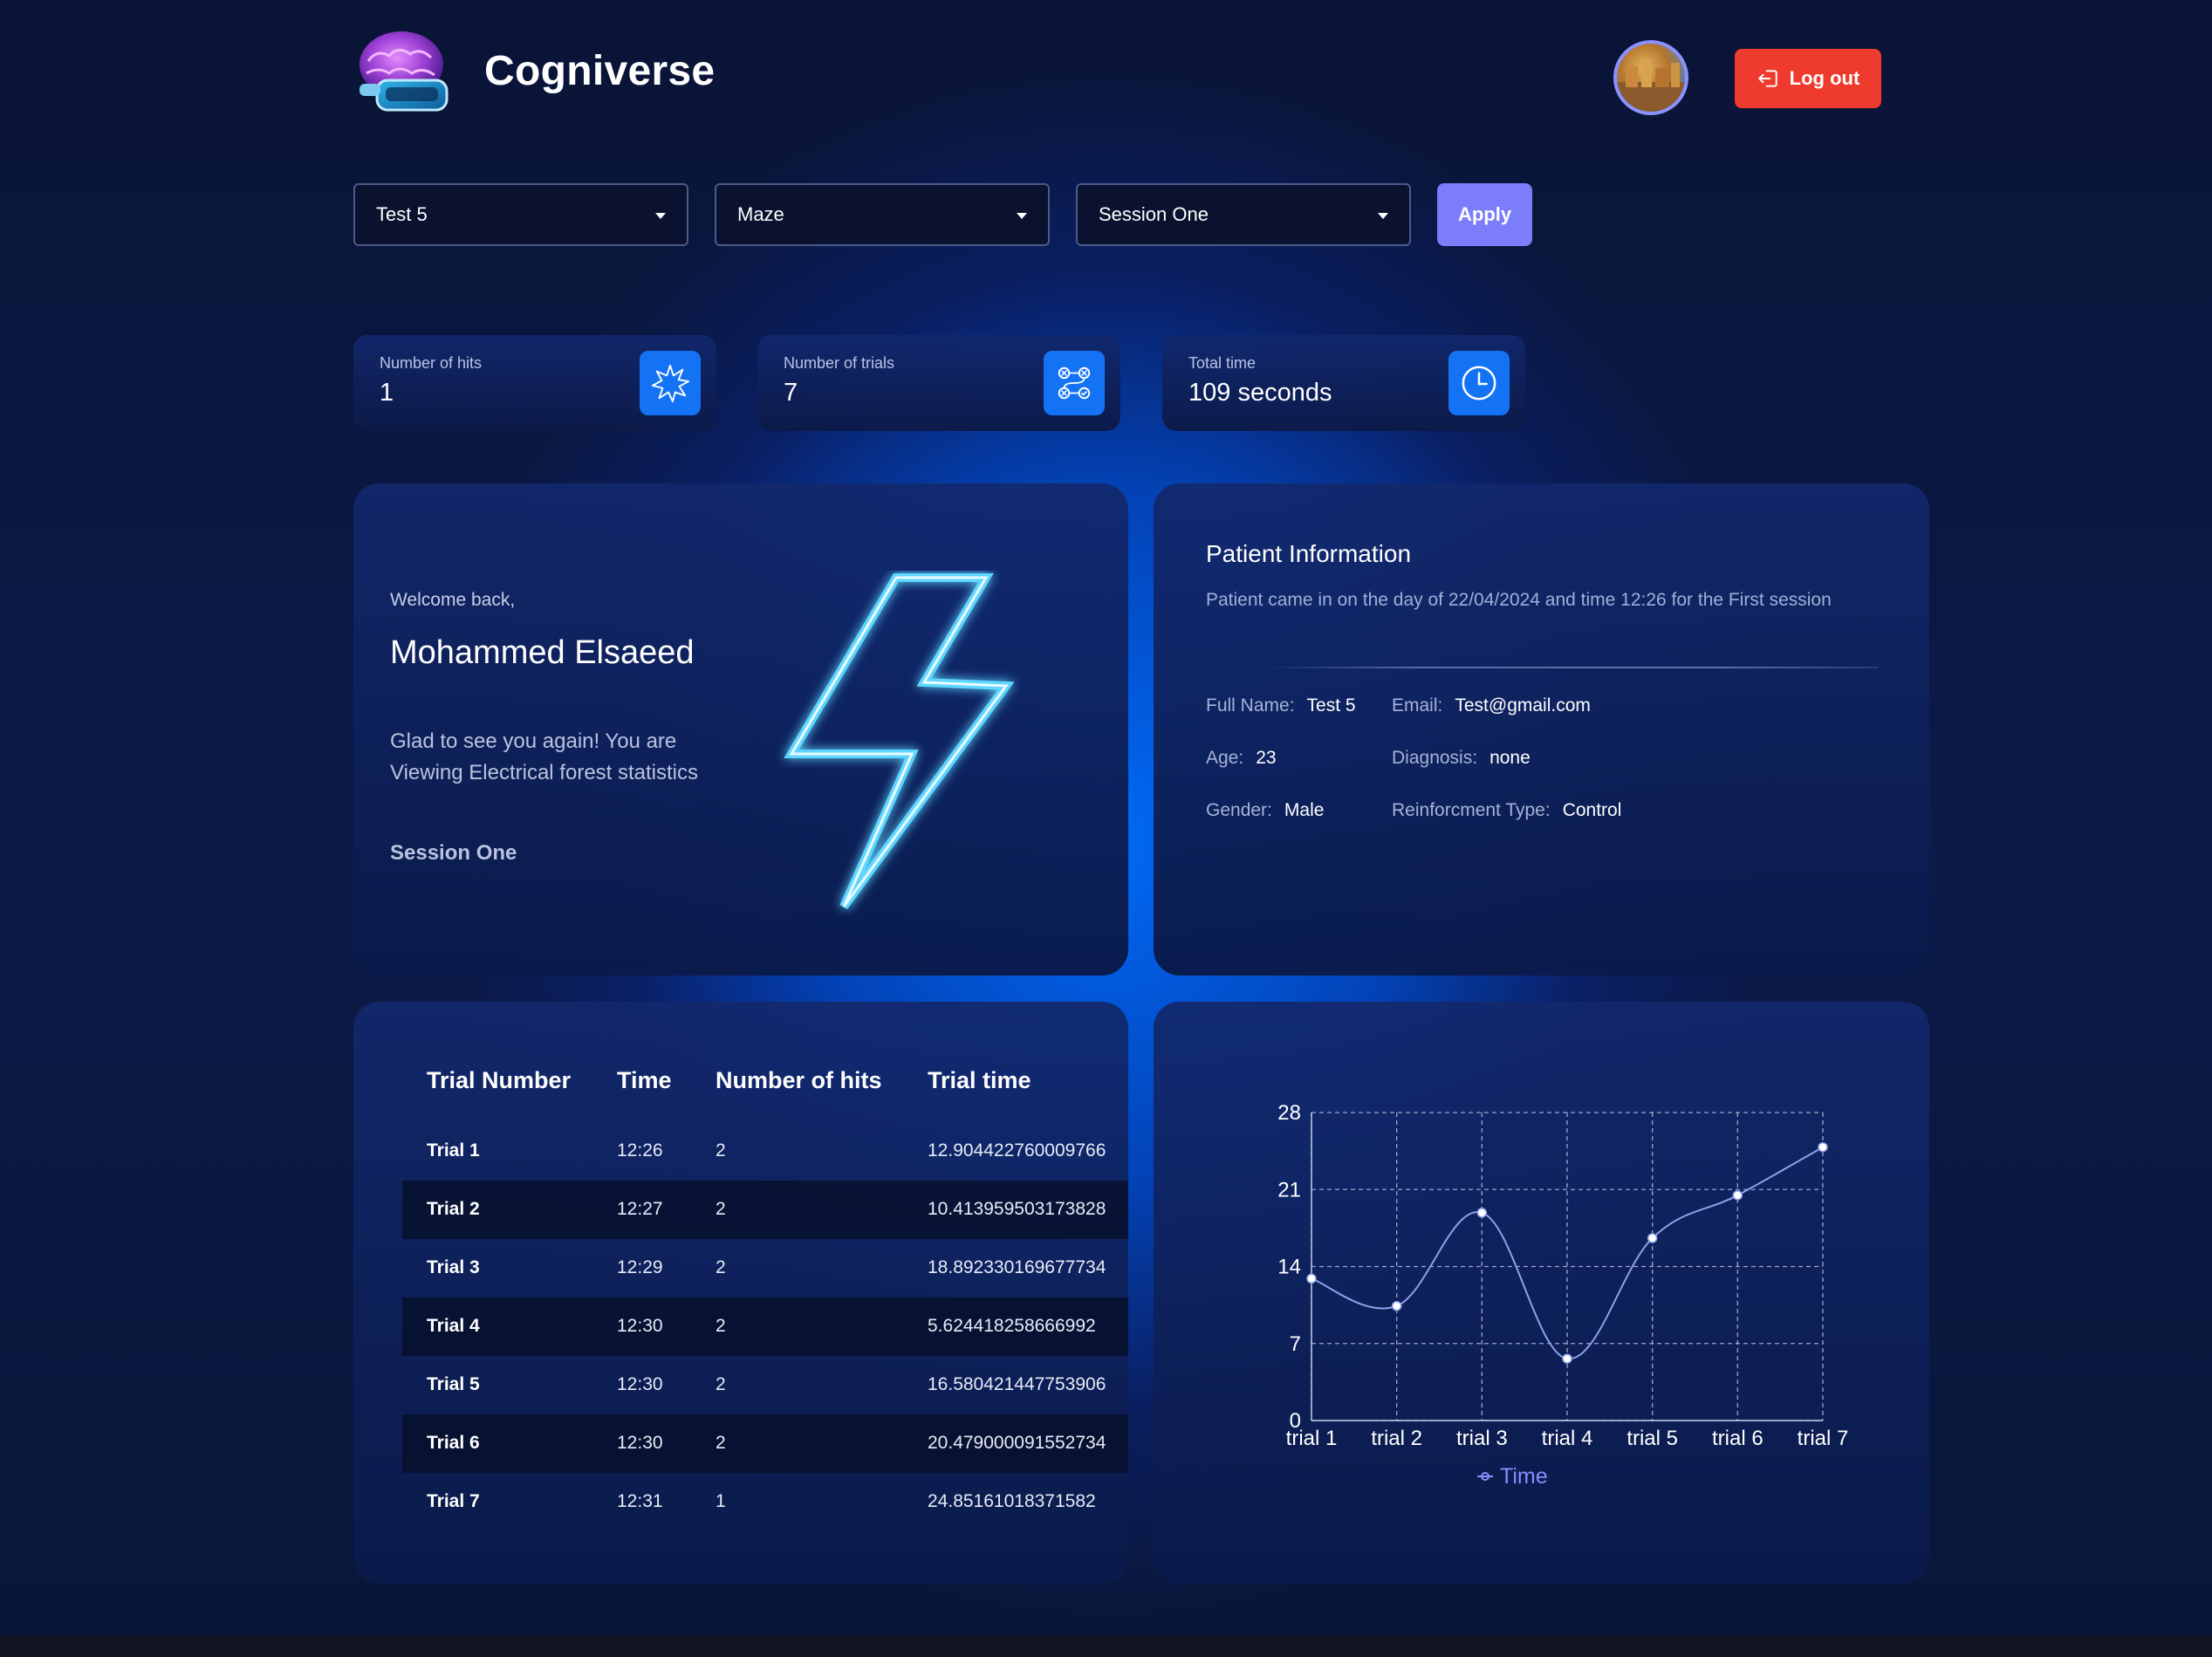 The width and height of the screenshot is (2212, 1657). I want to click on logout-button: Log out, so click(1808, 78).